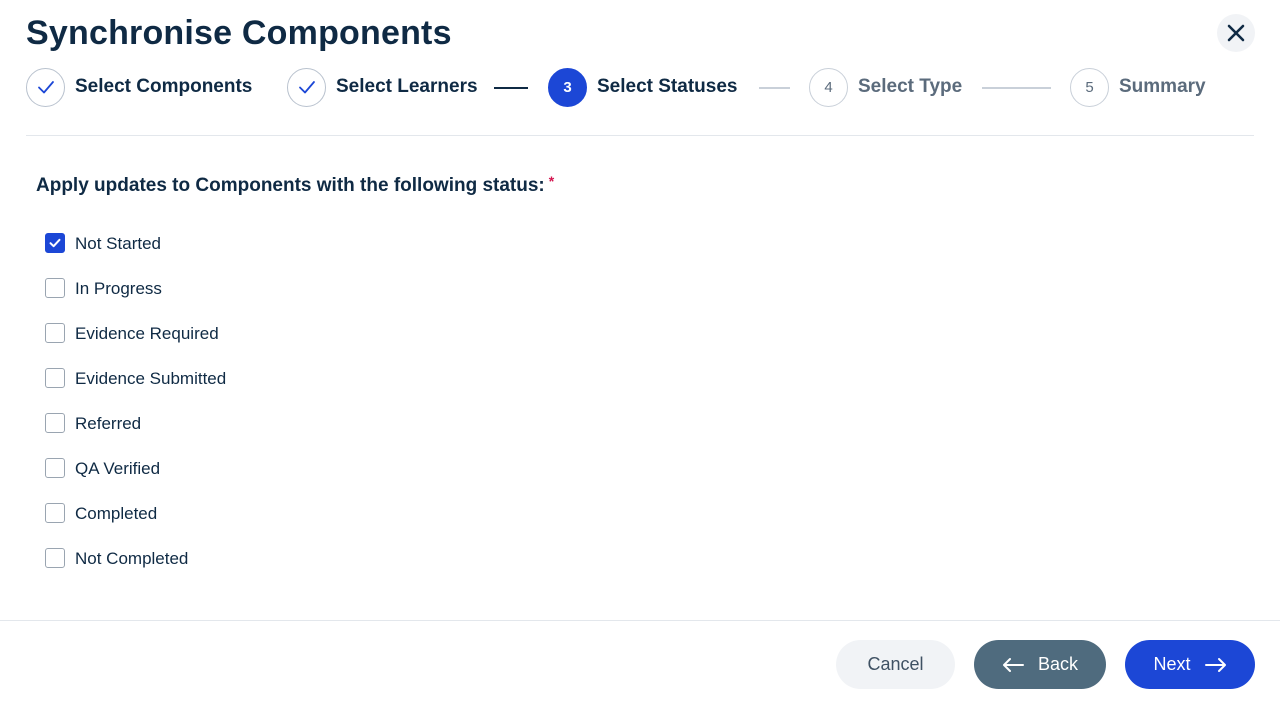 This screenshot has height=705, width=1280. What do you see at coordinates (1162, 86) in the screenshot?
I see `step-label: Summary` at bounding box center [1162, 86].